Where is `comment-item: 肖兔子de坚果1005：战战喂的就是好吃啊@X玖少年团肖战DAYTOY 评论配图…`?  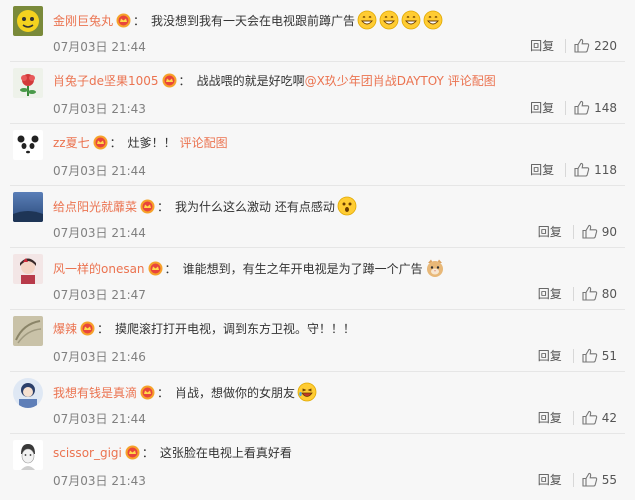 comment-item: 肖兔子de坚果1005：战战喂的就是好吃啊@X玖少年团肖战DAYTOY 评论配图… is located at coordinates (317, 93).